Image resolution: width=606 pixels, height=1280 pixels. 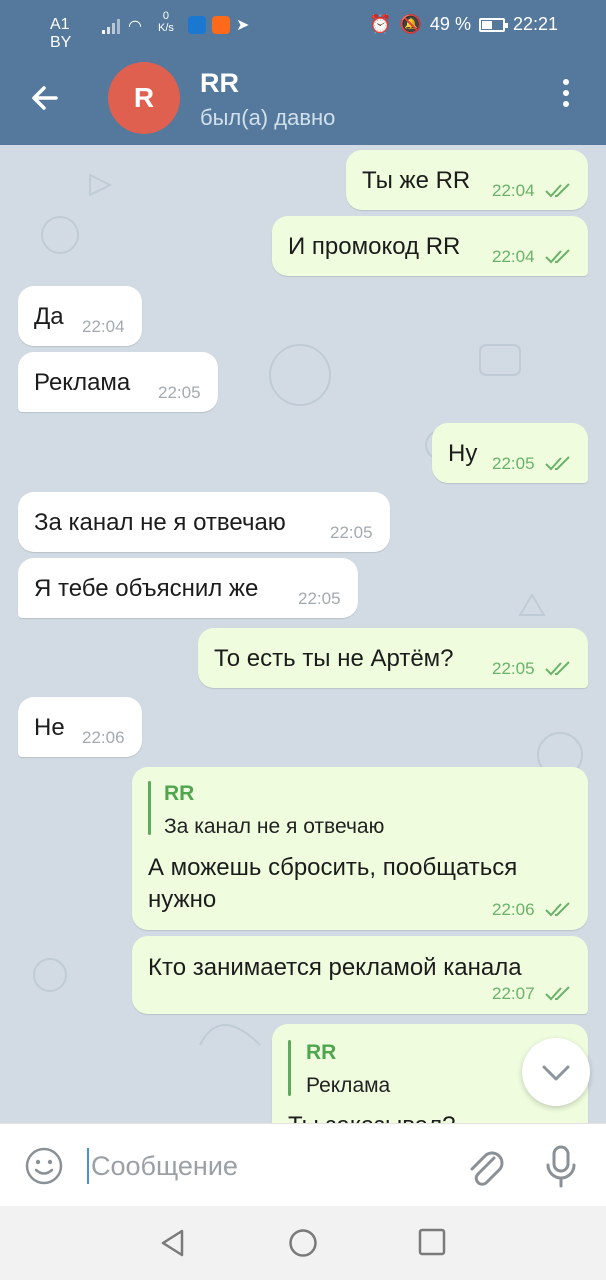 What do you see at coordinates (82, 382) in the screenshot?
I see `message-text: Реклама` at bounding box center [82, 382].